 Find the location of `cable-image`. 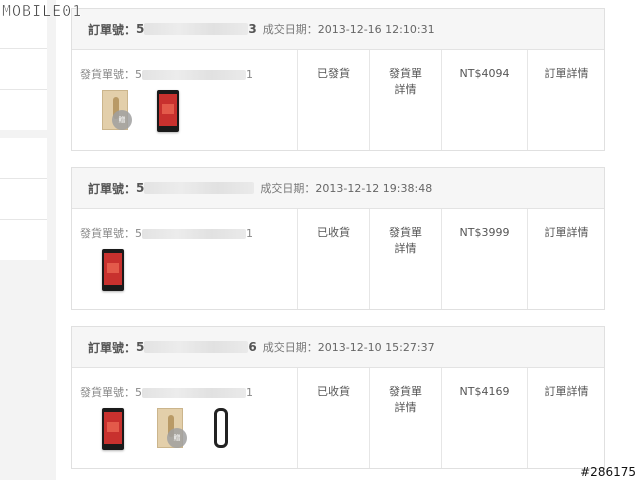

cable-image is located at coordinates (221, 428).